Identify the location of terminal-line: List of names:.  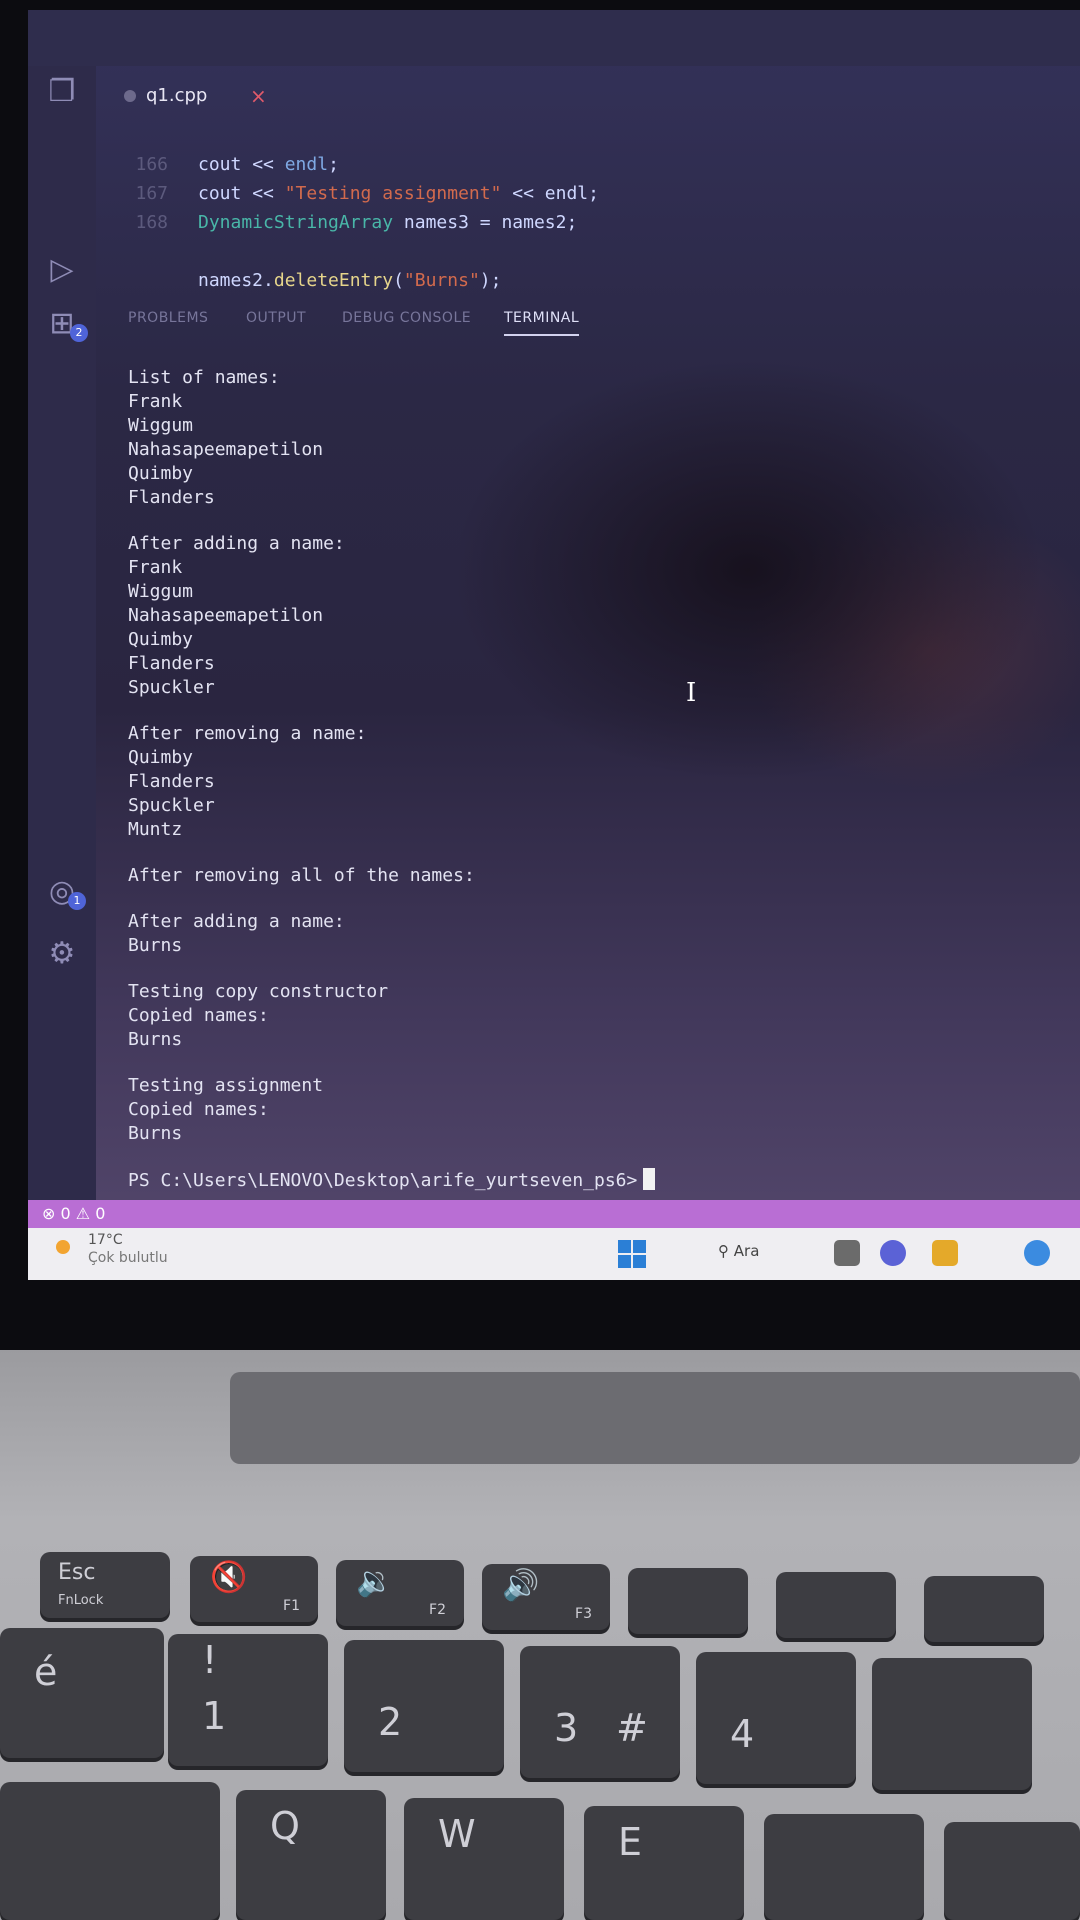
(204, 377).